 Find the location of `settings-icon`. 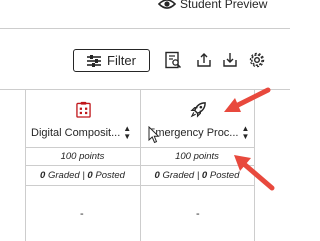

settings-icon is located at coordinates (257, 60).